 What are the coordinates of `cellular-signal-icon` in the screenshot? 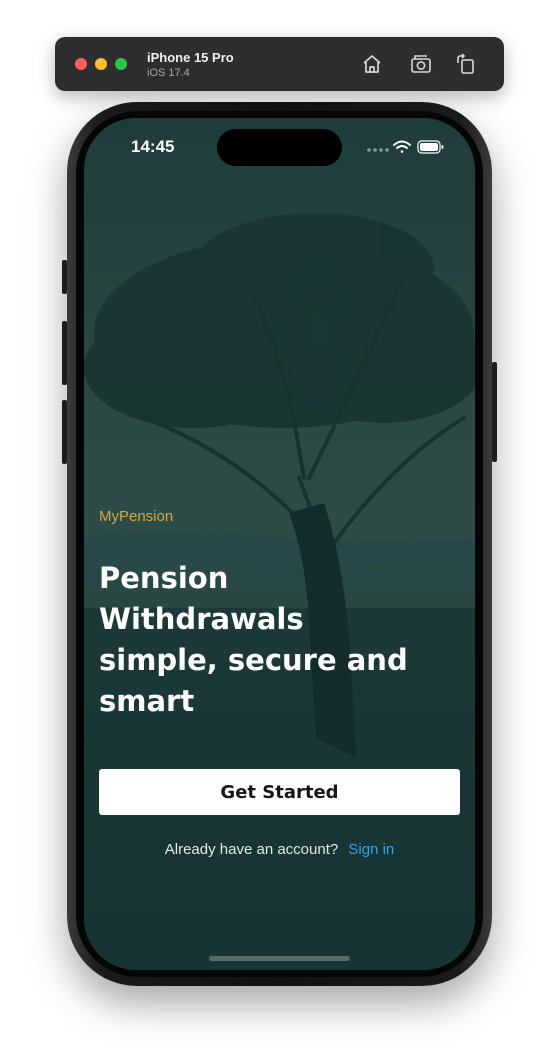 It's located at (378, 150).